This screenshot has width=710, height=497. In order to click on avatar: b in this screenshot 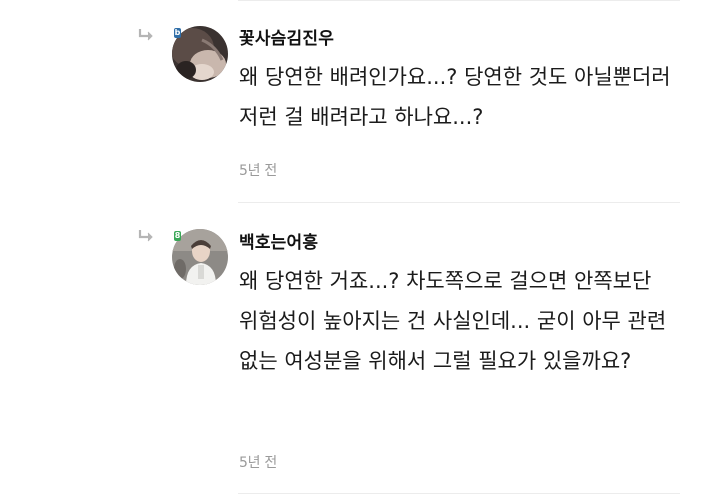, I will do `click(200, 54)`.